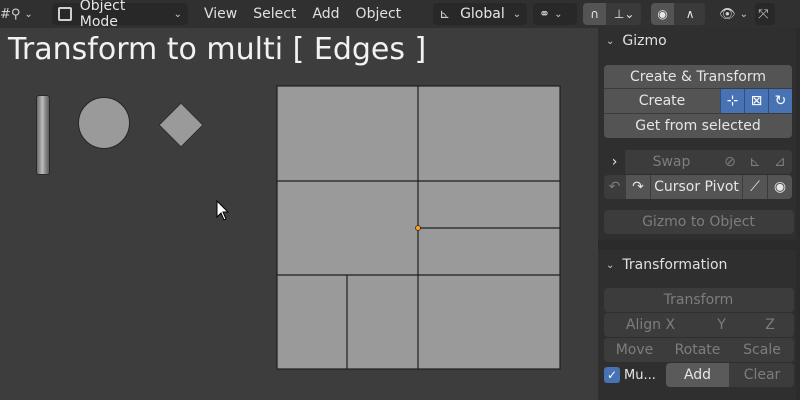 Image resolution: width=800 pixels, height=400 pixels. I want to click on transform-button: Transform, so click(699, 300).